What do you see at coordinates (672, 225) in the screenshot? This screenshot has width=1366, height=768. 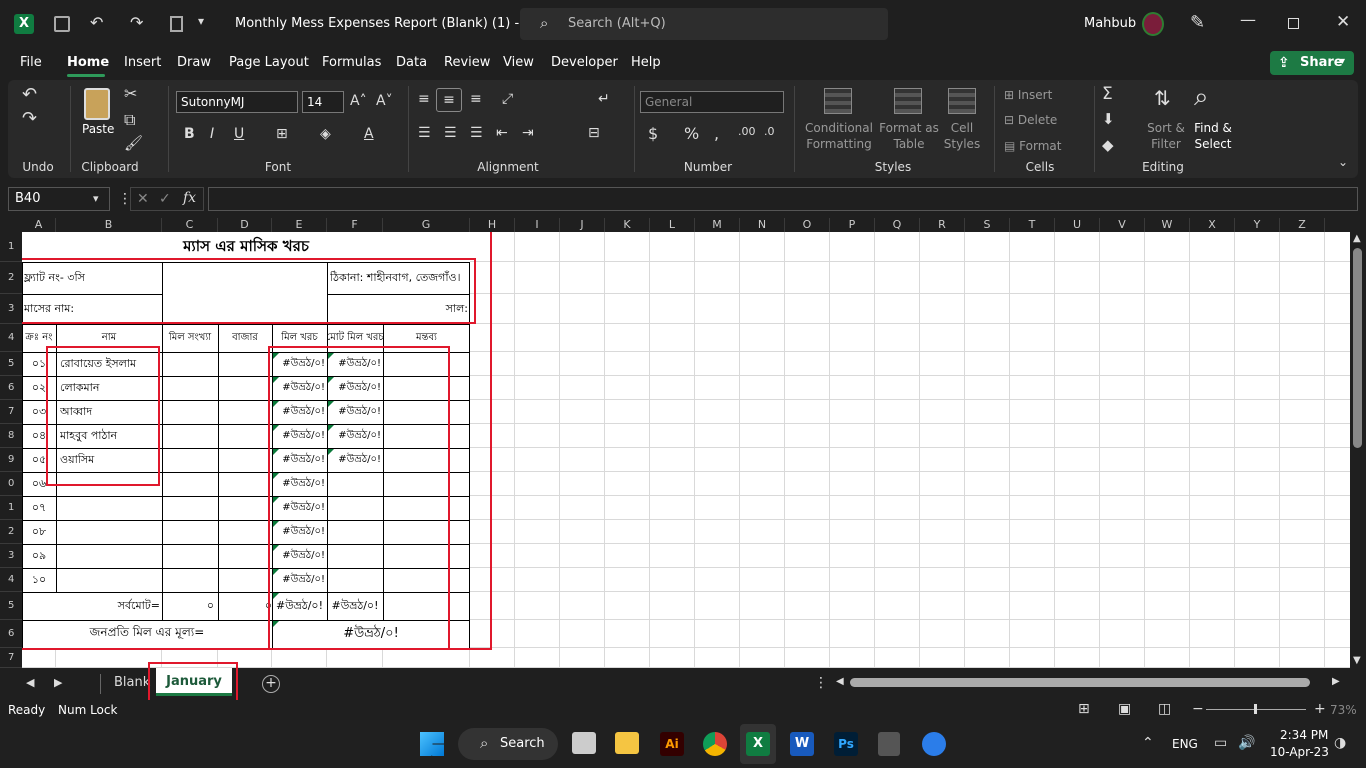 I see `column-header-l: L` at bounding box center [672, 225].